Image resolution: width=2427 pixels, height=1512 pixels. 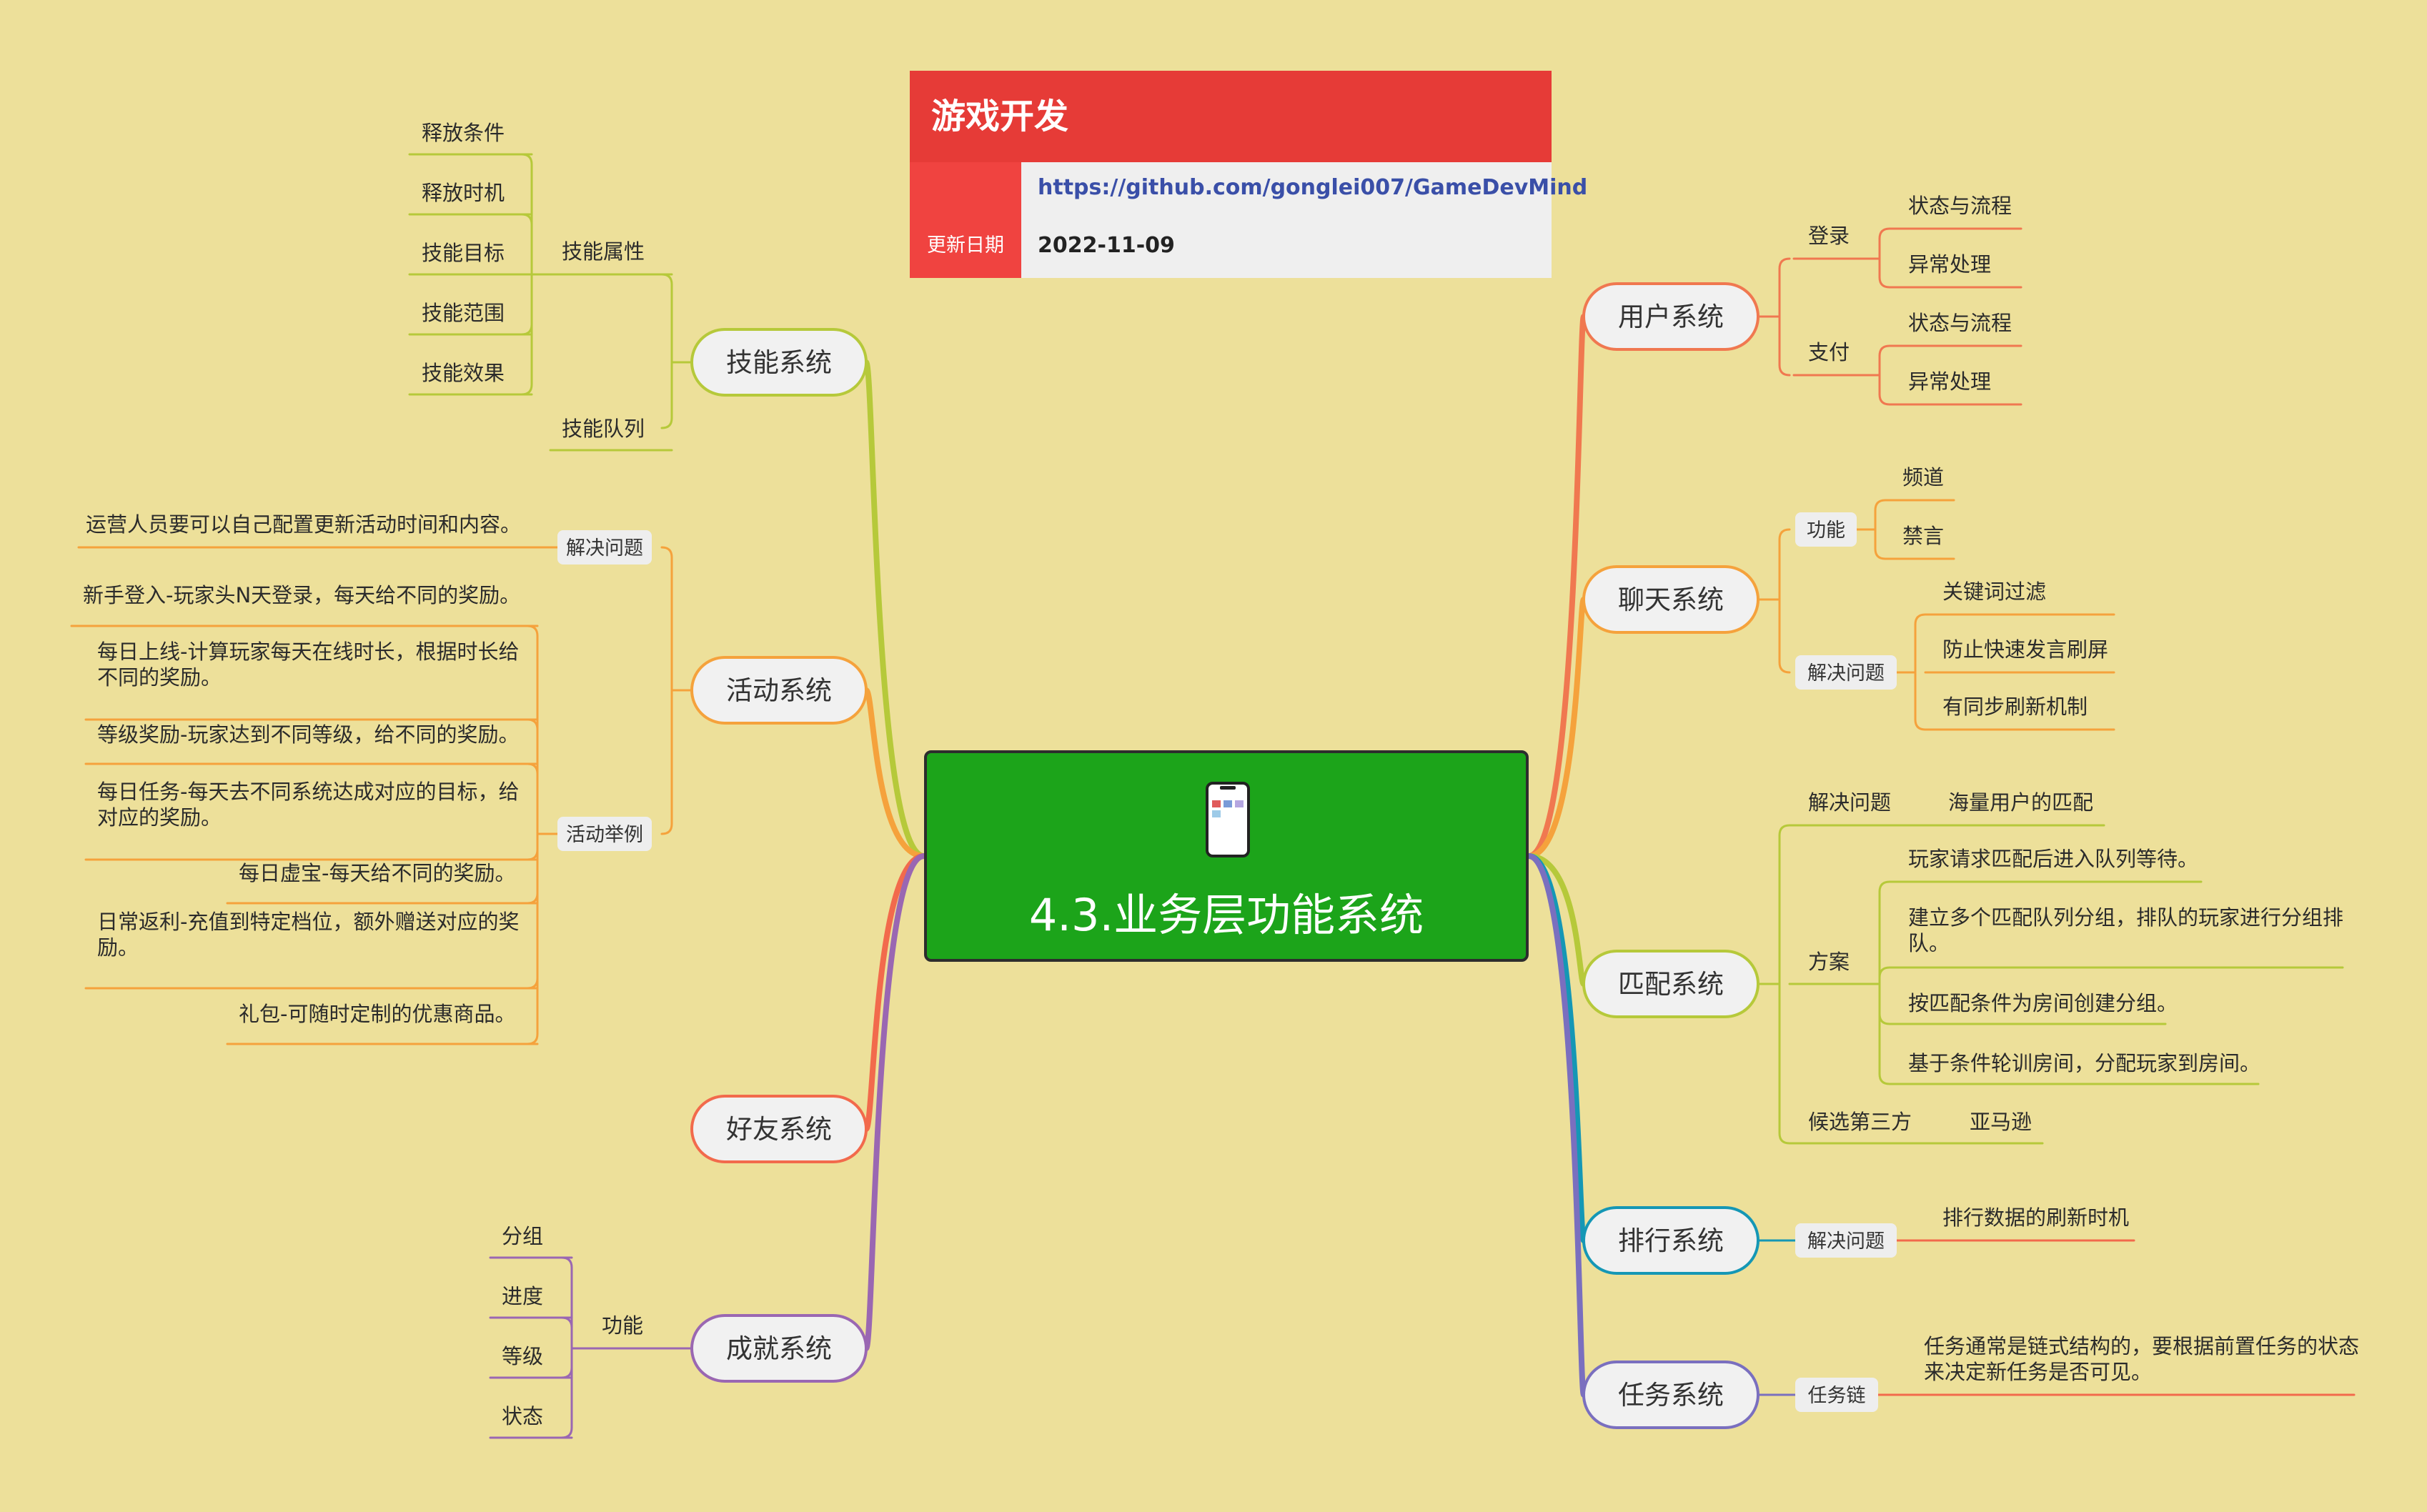 I want to click on mobile-phone-icon, so click(x=1228, y=820).